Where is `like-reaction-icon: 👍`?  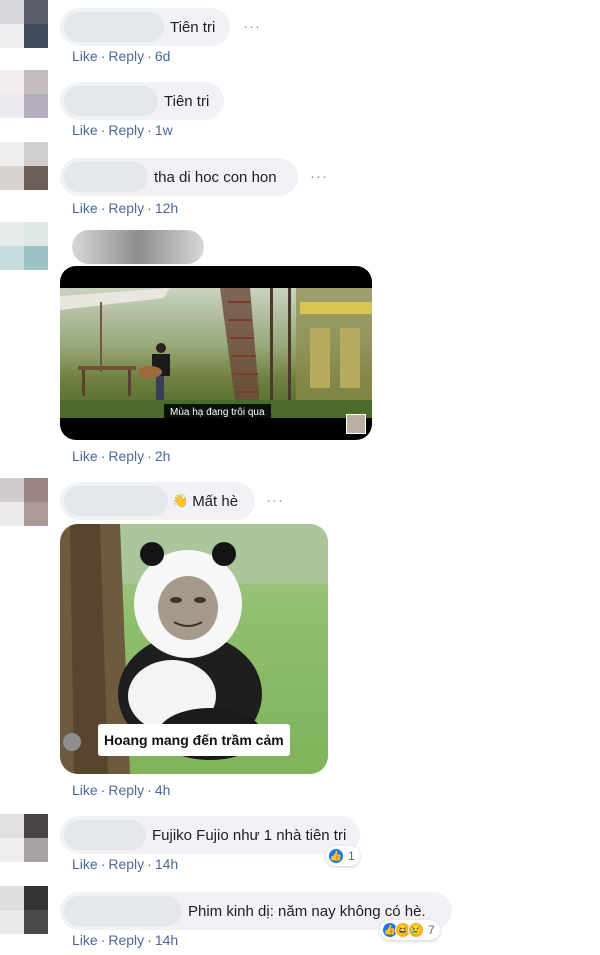
like-reaction-icon: 👍 is located at coordinates (336, 856).